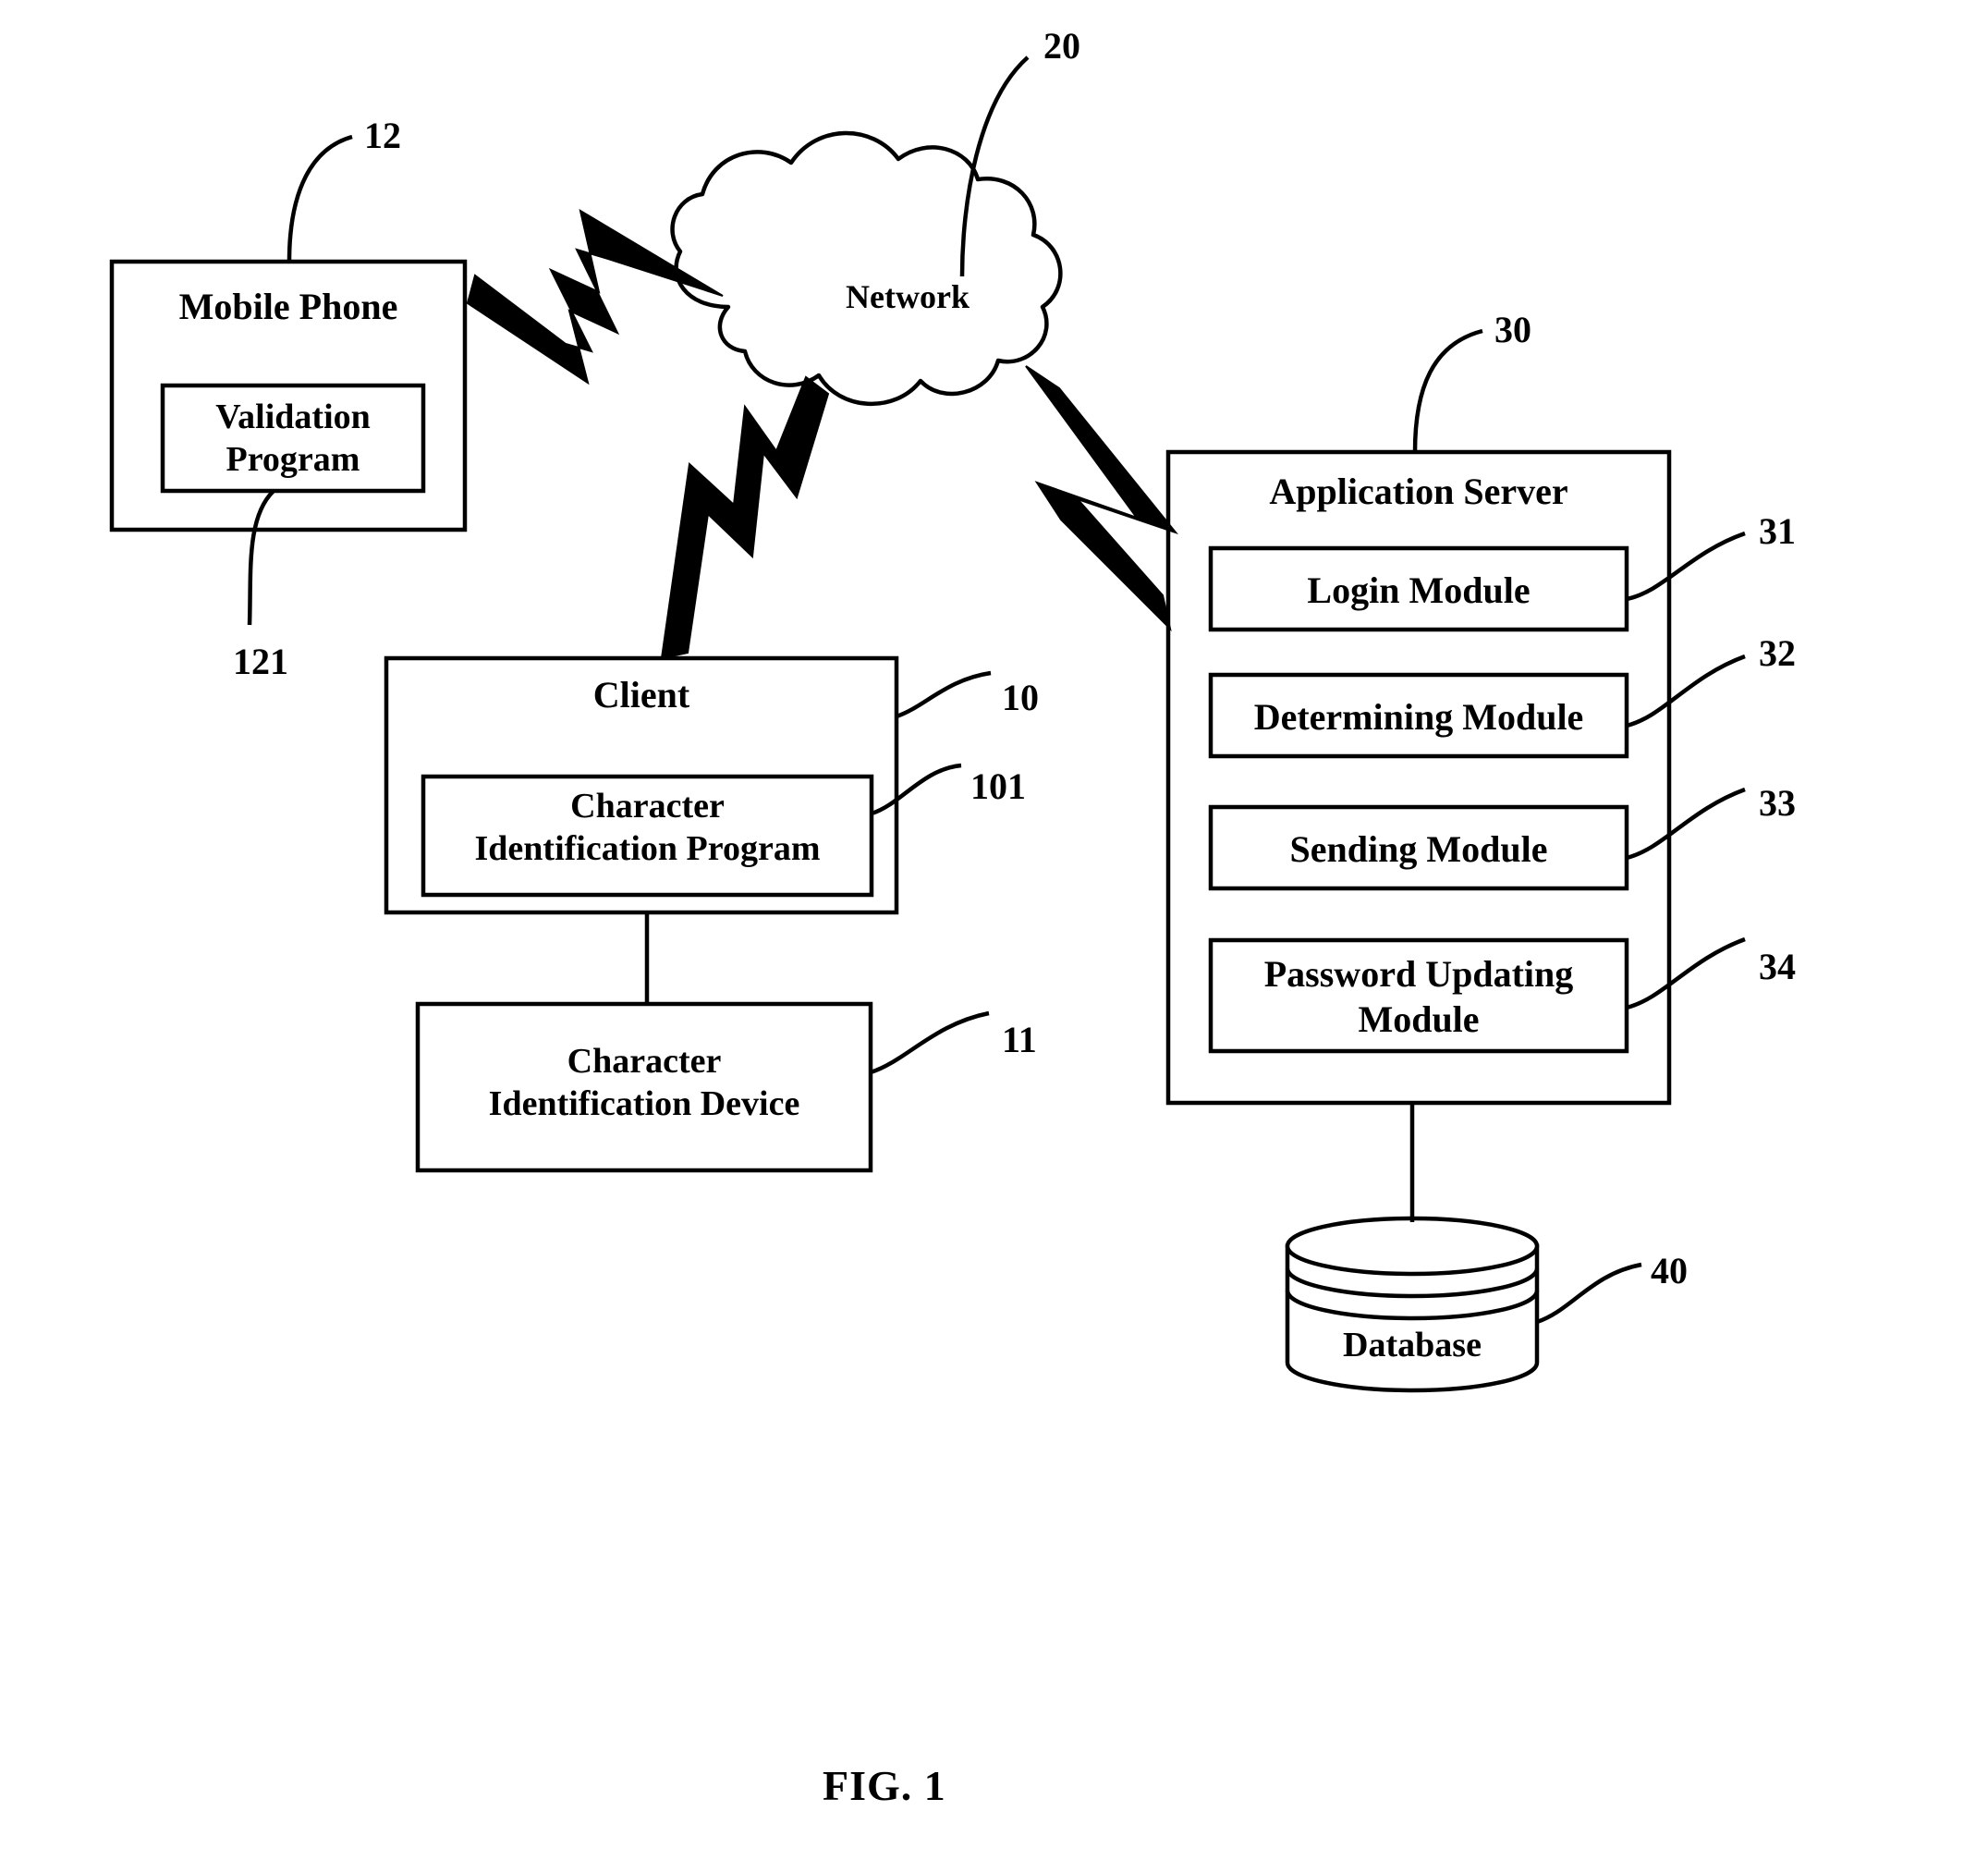 The image size is (1988, 1872). What do you see at coordinates (1778, 803) in the screenshot?
I see `reference-number-33: 33` at bounding box center [1778, 803].